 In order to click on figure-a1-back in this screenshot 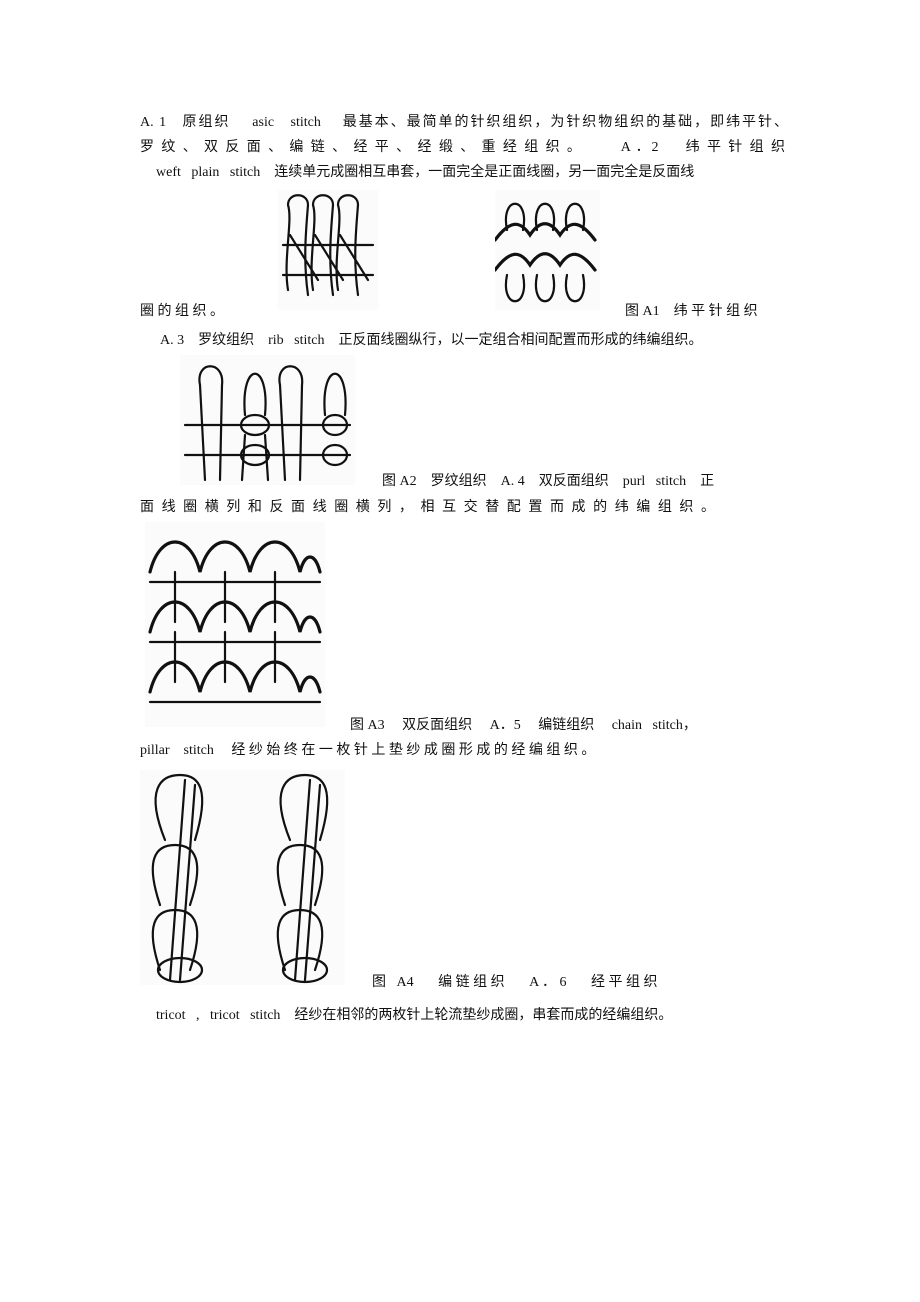, I will do `click(547, 250)`.